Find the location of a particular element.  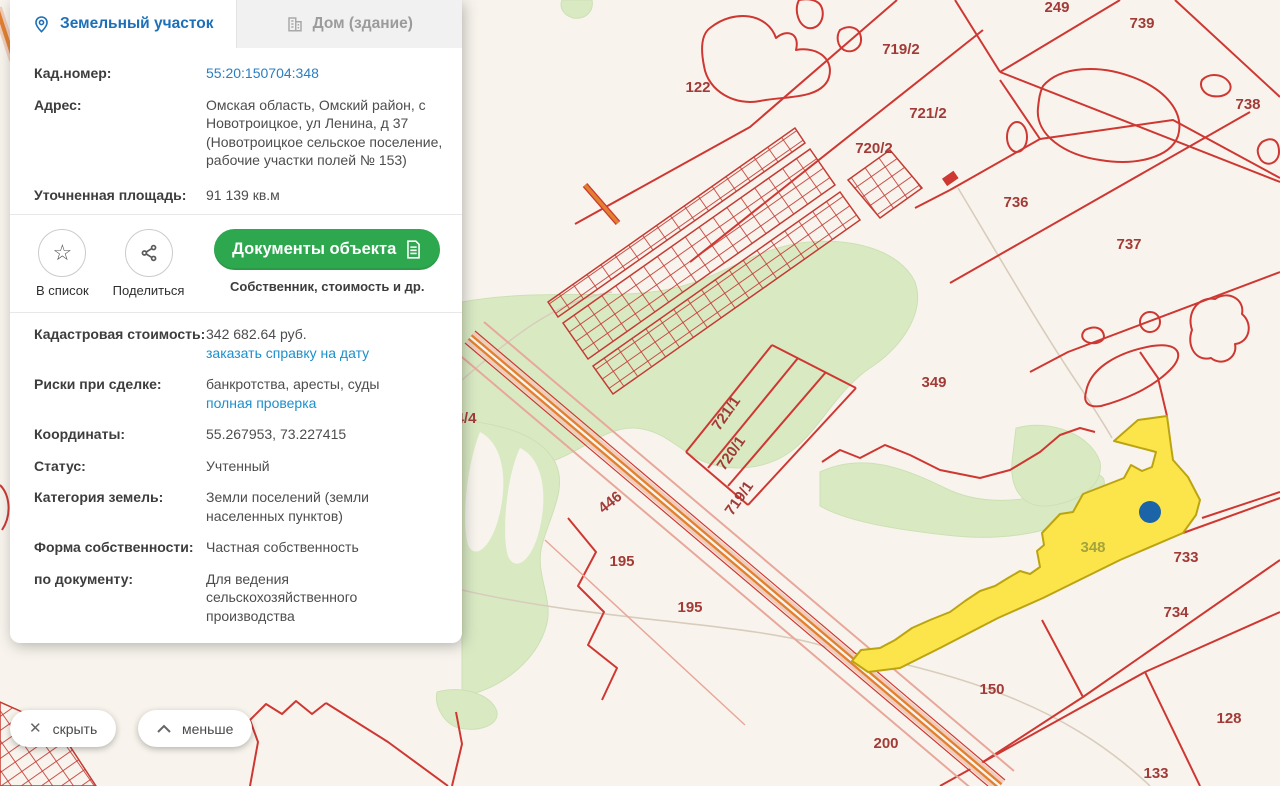

status-value: Учтенный is located at coordinates (238, 465).